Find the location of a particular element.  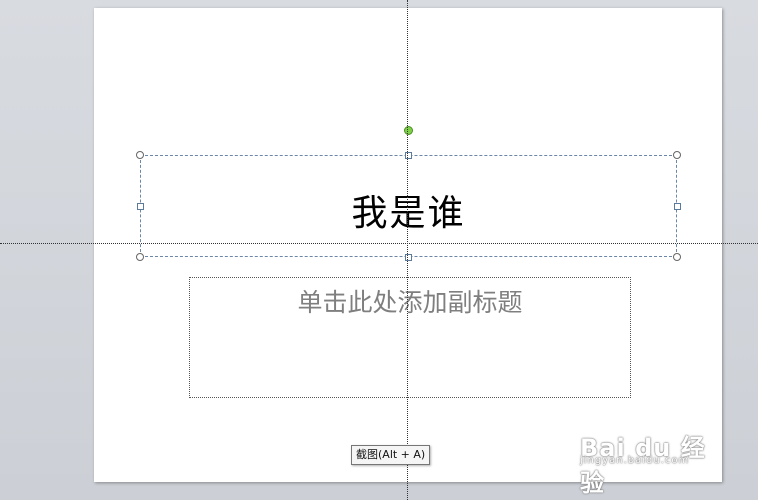

vertical-guide-line is located at coordinates (407, 250).